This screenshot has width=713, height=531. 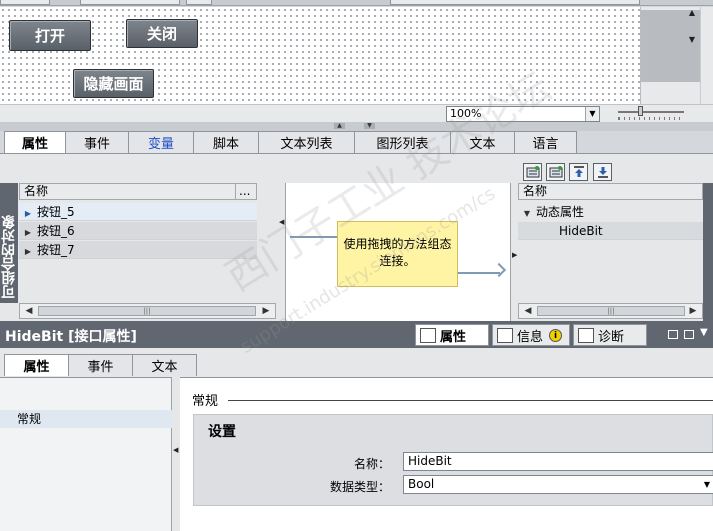 What do you see at coordinates (651, 118) in the screenshot?
I see `zoom-slider-ticks` at bounding box center [651, 118].